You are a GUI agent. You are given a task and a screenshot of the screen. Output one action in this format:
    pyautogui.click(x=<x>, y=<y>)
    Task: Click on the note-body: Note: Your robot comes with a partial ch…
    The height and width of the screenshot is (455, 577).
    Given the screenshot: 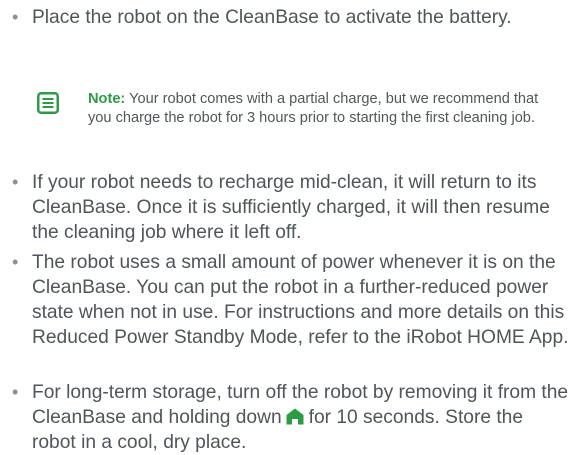 What is the action you would take?
    pyautogui.click(x=315, y=109)
    